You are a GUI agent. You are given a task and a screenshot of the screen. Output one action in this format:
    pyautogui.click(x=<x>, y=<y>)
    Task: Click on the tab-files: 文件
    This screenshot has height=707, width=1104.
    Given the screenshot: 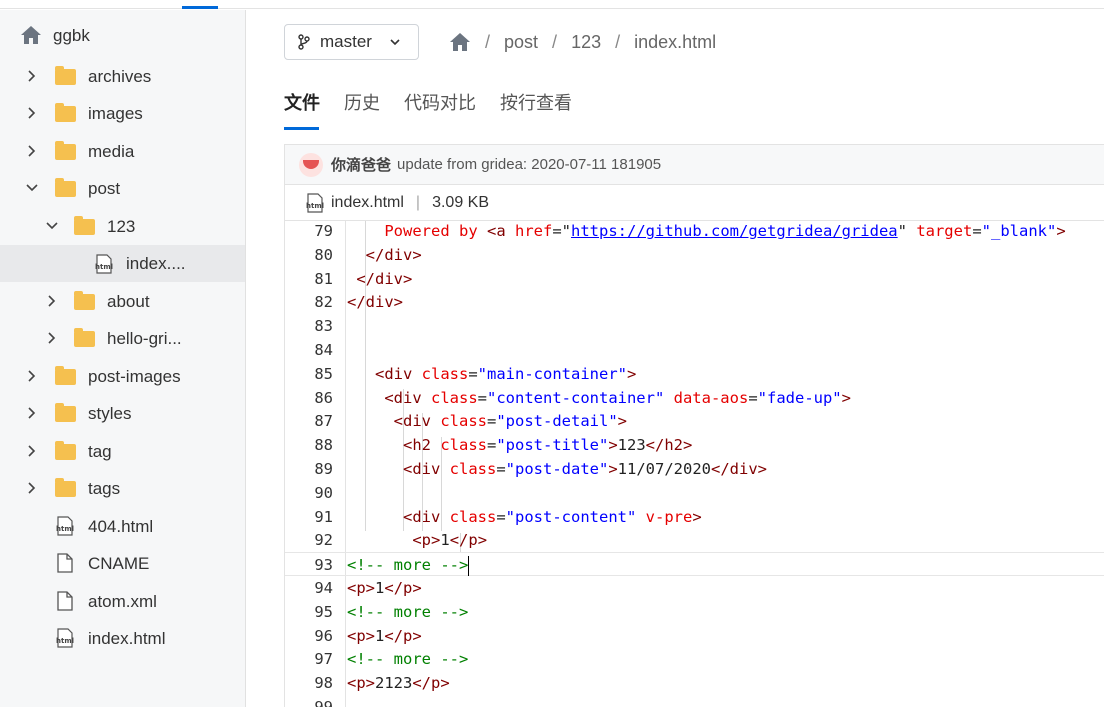 What is the action you would take?
    pyautogui.click(x=302, y=110)
    